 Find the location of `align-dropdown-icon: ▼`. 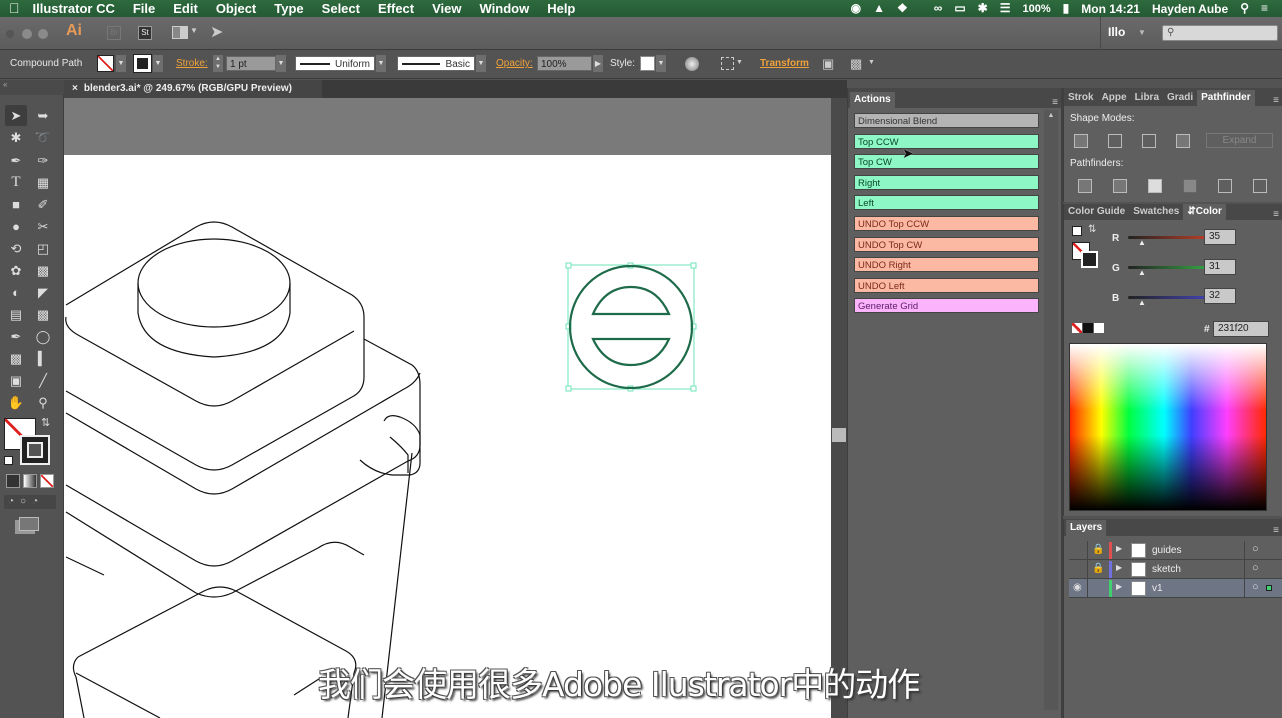

align-dropdown-icon: ▼ is located at coordinates (739, 62).